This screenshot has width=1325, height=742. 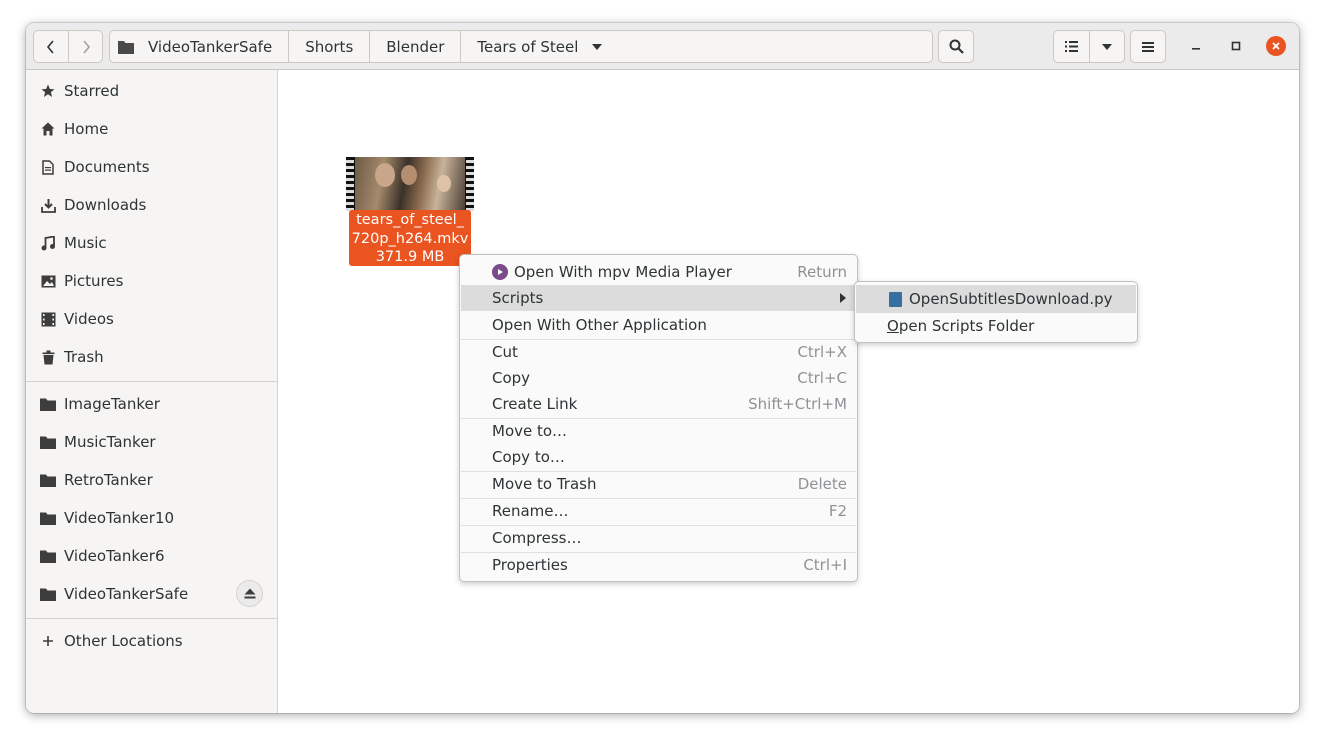 I want to click on sidebar-item-videotanker10: VideoTanker10, so click(x=151, y=518).